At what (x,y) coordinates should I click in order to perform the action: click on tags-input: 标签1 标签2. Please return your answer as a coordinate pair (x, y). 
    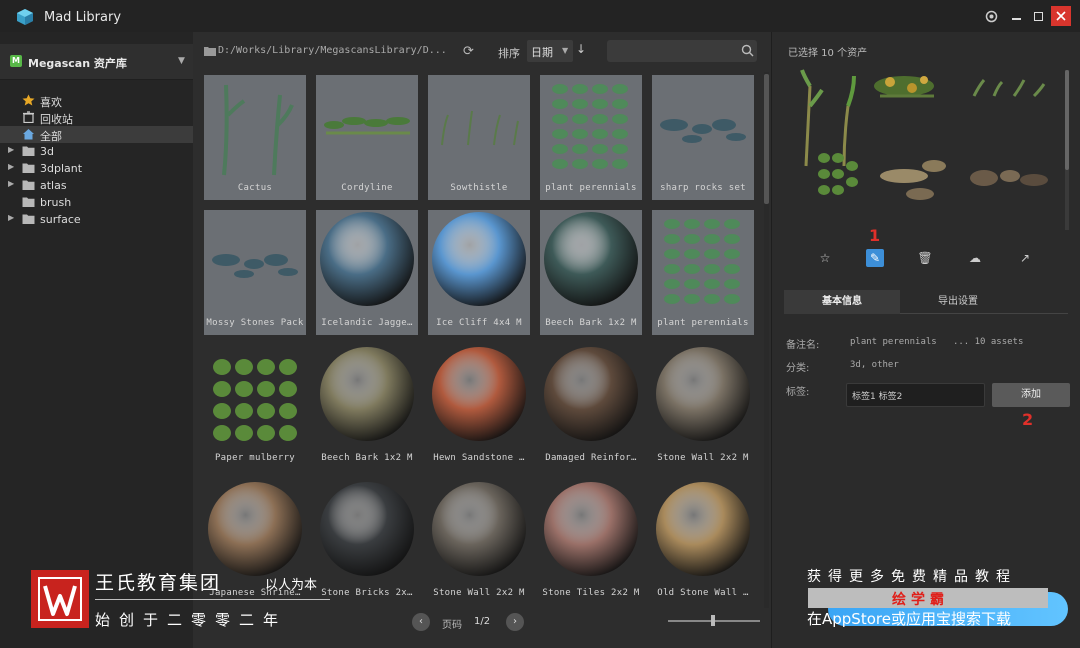
    Looking at the image, I should click on (915, 395).